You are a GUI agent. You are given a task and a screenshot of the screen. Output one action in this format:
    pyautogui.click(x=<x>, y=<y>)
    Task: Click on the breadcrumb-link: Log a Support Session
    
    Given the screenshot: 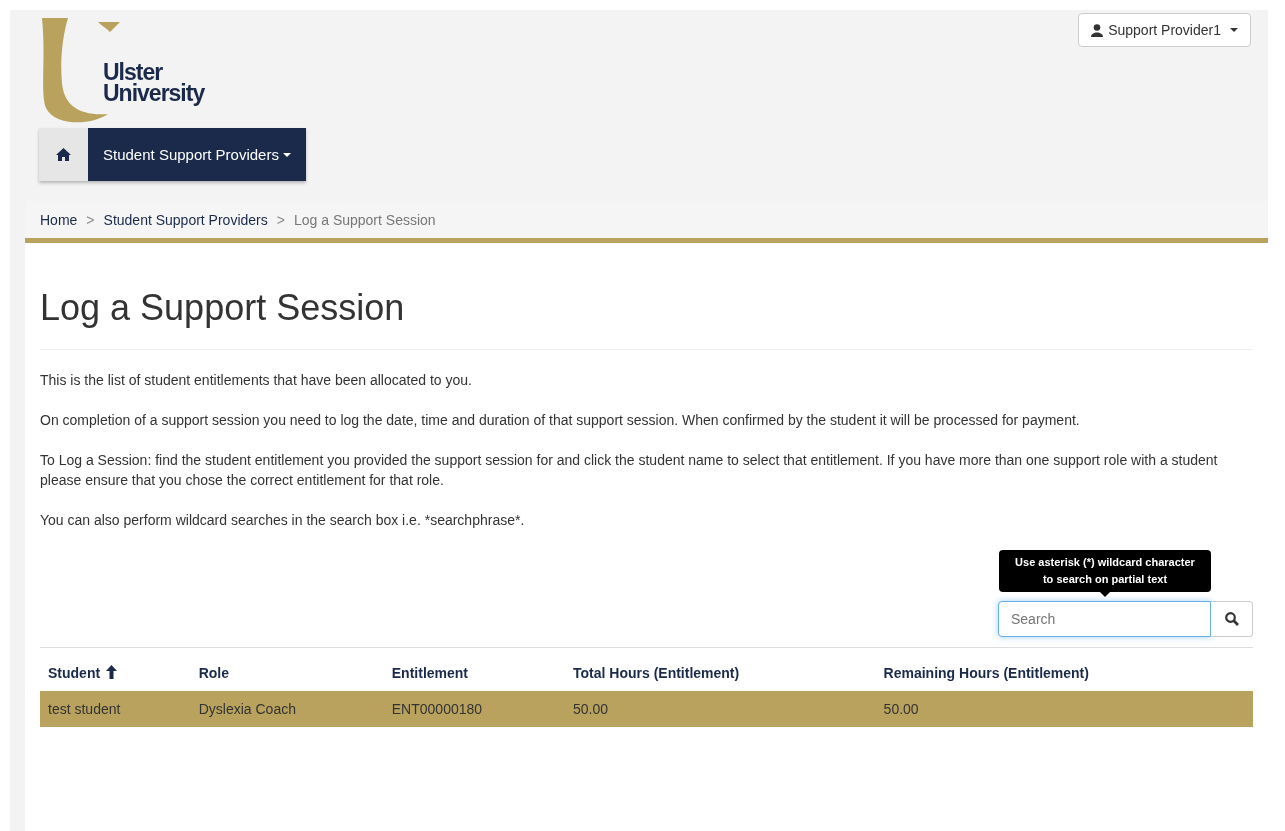 What is the action you would take?
    pyautogui.click(x=364, y=219)
    